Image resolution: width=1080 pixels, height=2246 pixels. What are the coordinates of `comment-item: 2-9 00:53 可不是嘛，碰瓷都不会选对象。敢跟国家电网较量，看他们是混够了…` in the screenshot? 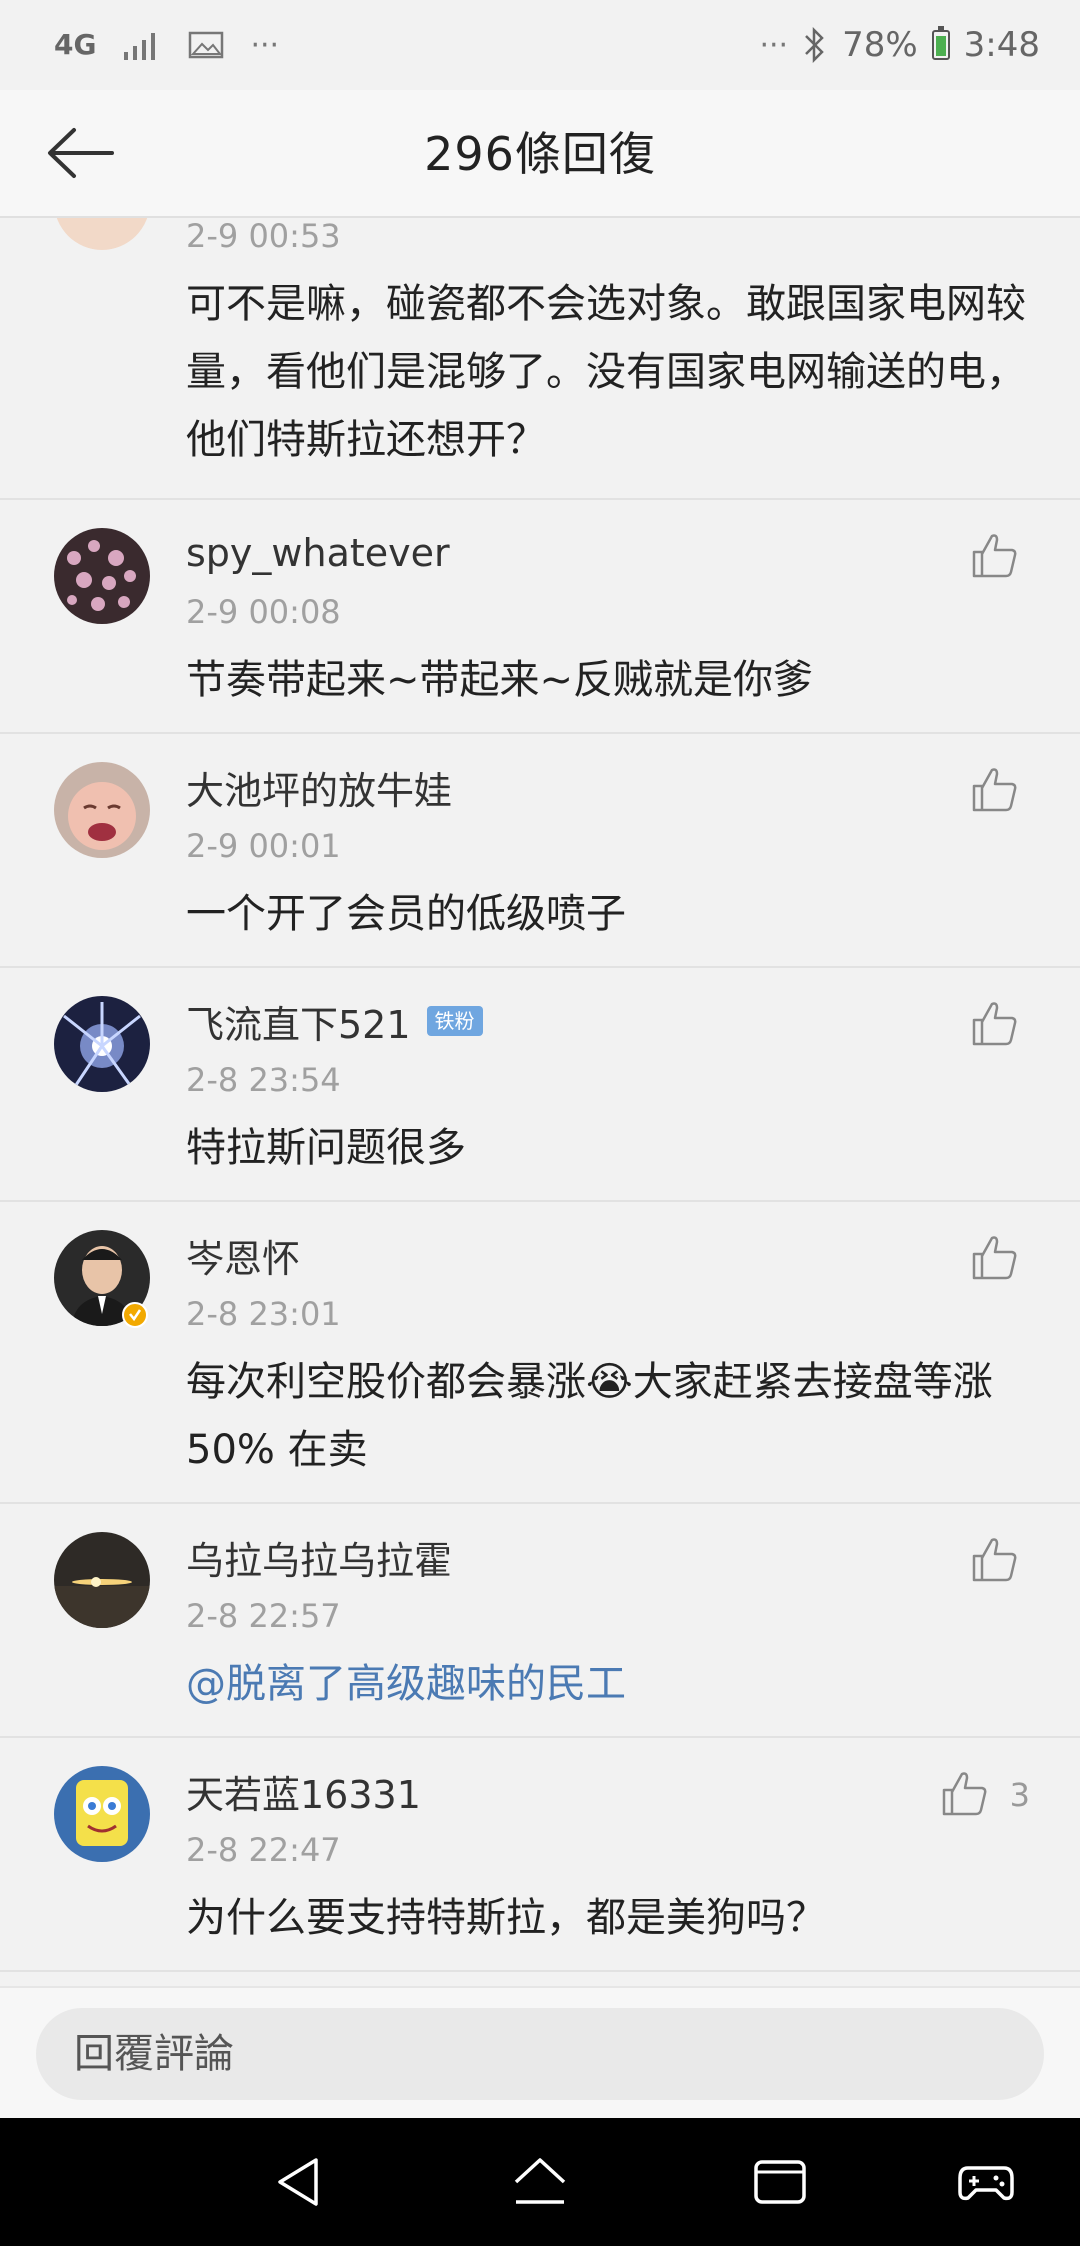 It's located at (540, 359).